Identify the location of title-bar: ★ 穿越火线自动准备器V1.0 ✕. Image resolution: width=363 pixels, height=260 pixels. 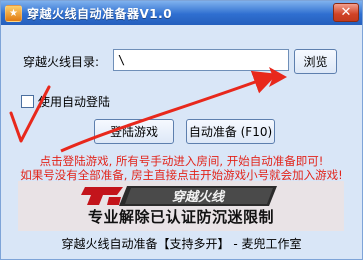
(181, 13).